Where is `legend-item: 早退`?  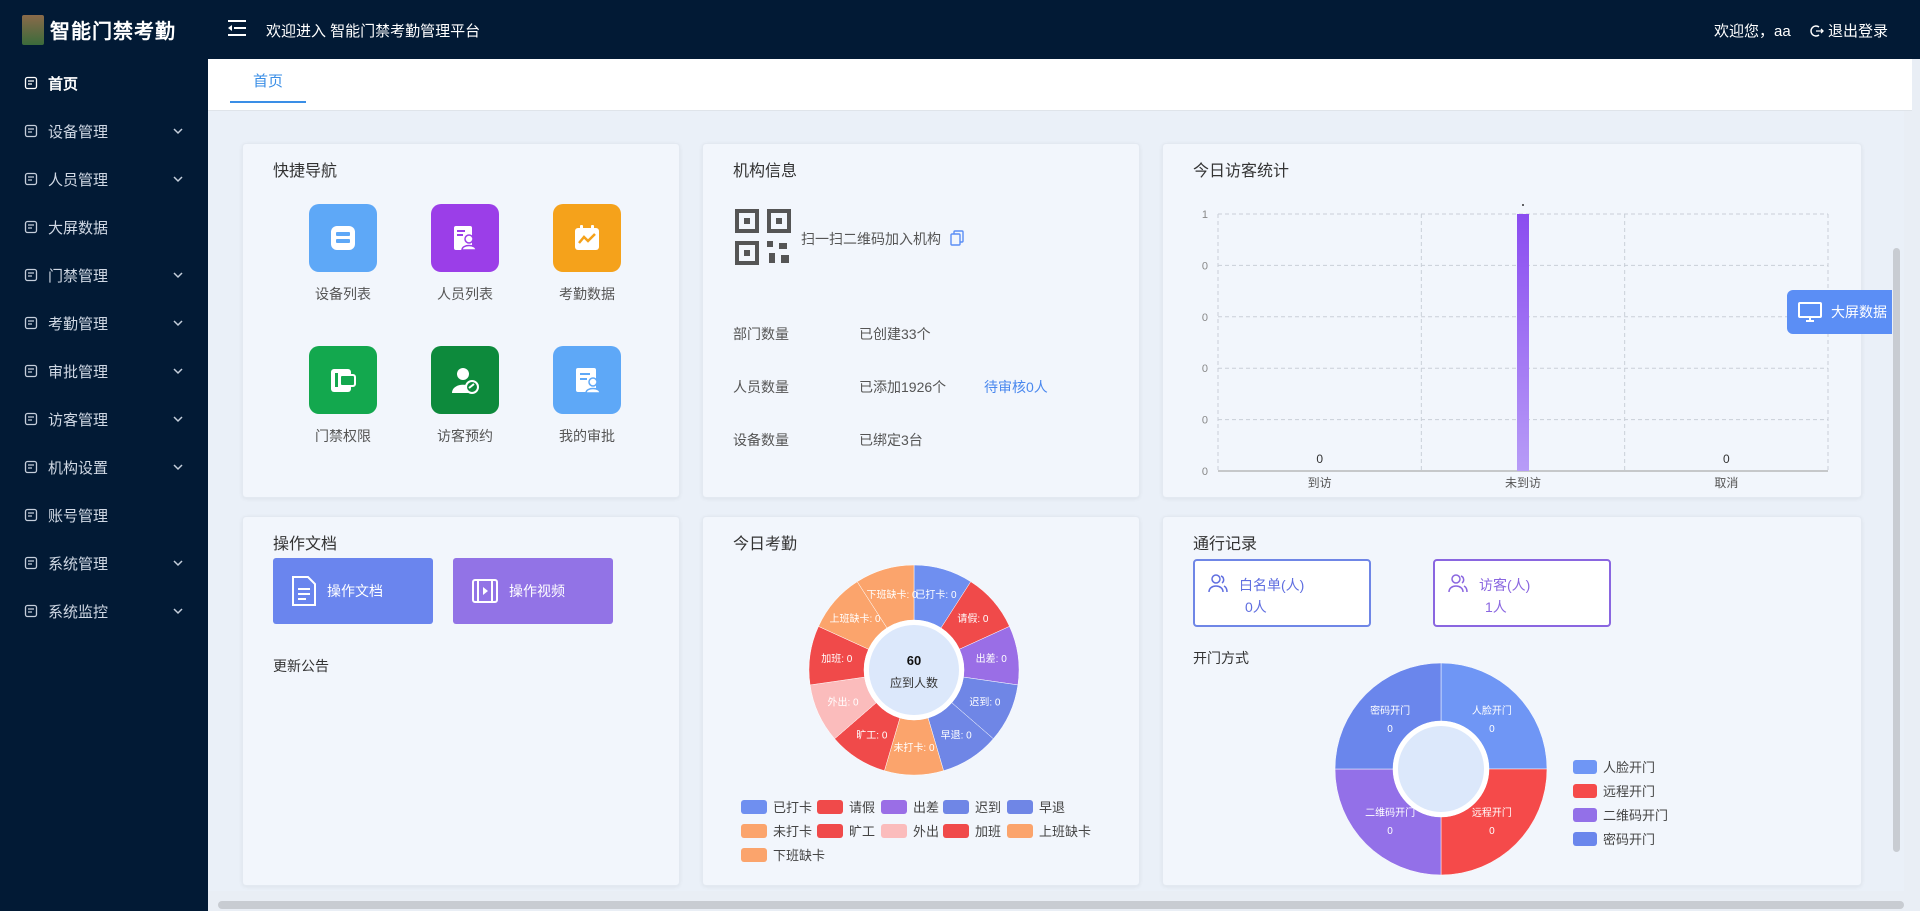
legend-item: 早退 is located at coordinates (1036, 806).